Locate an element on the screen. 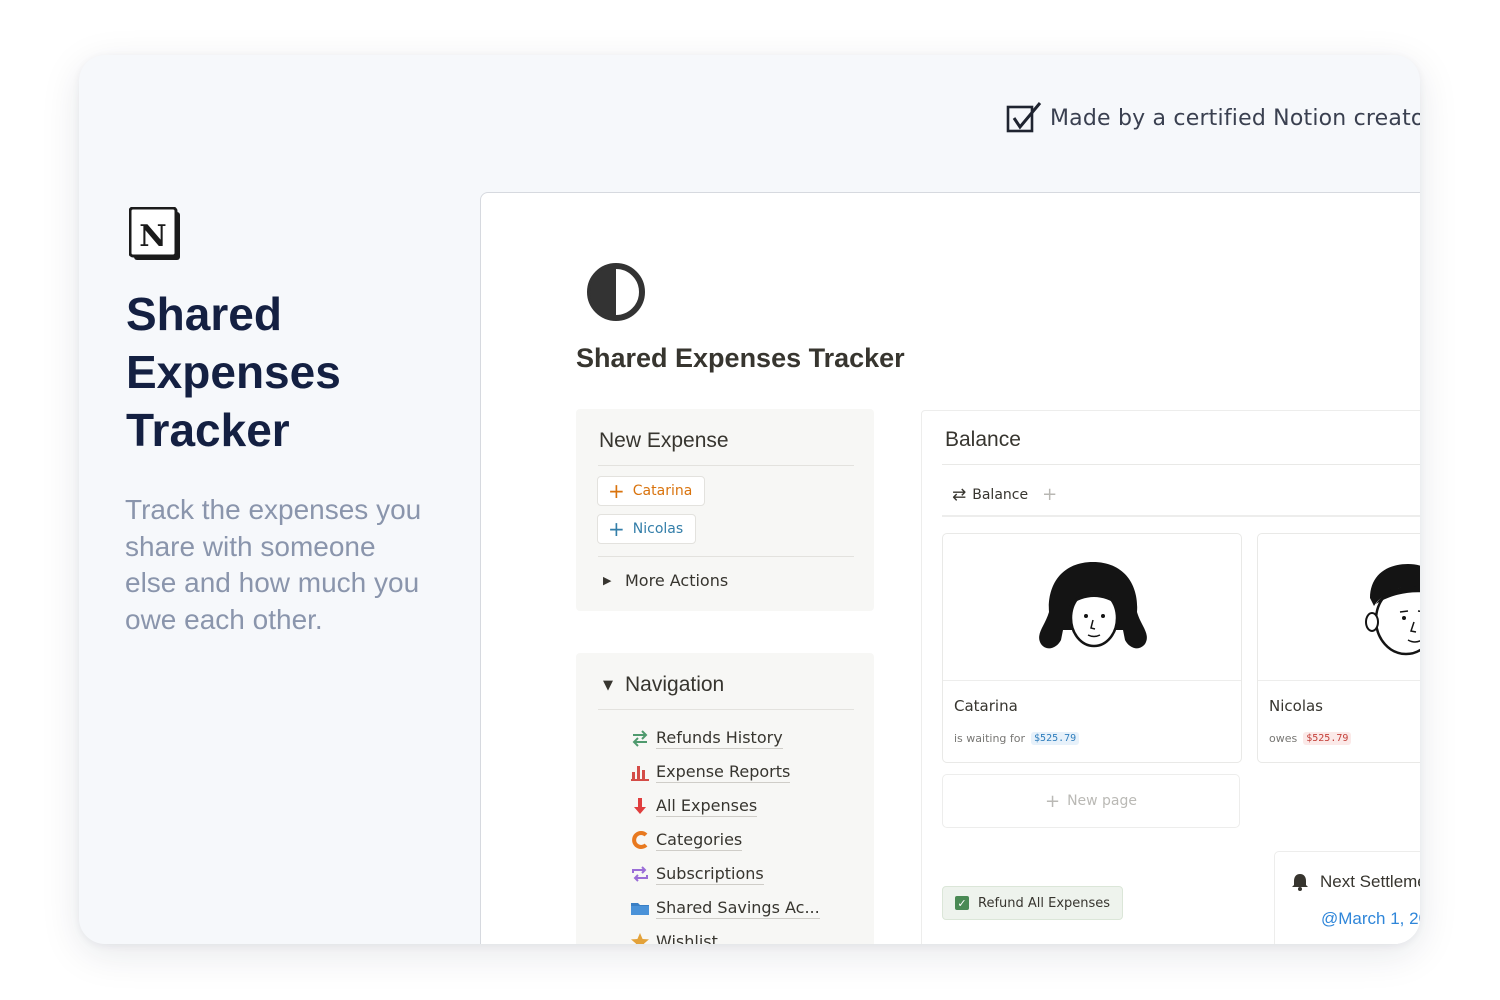 This screenshot has width=1500, height=1000. balance-view-tab: ⇄ Balance + is located at coordinates (1004, 494).